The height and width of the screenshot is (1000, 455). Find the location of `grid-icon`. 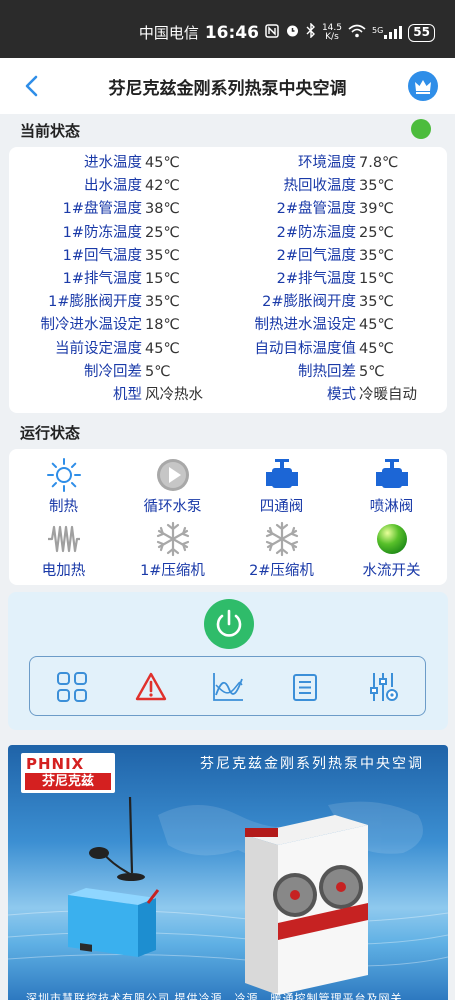

grid-icon is located at coordinates (72, 687).